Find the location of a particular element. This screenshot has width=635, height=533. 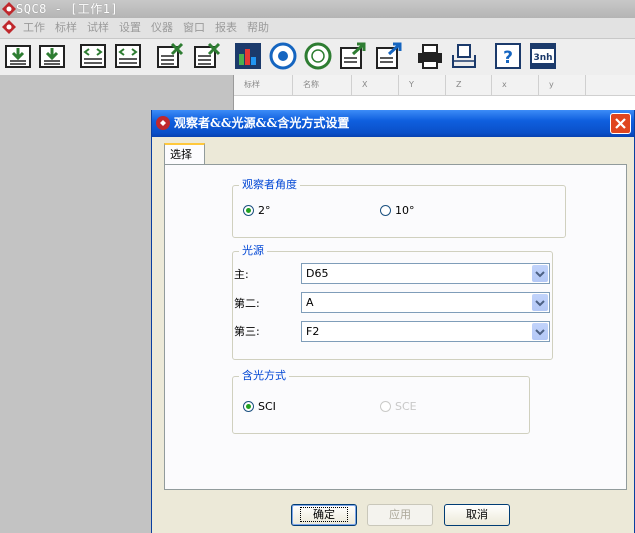

primary-illuminant-label: 主: is located at coordinates (241, 274).